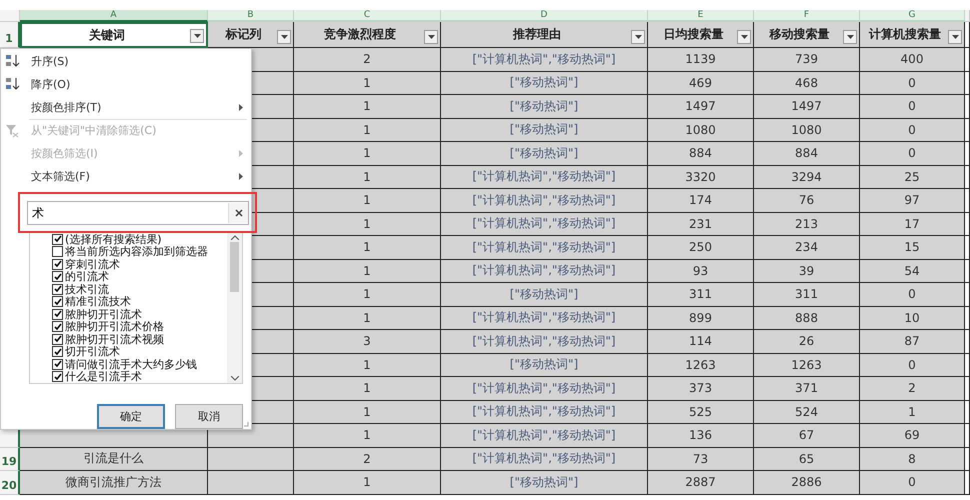 Image resolution: width=970 pixels, height=500 pixels. What do you see at coordinates (209, 417) in the screenshot?
I see `dialog-button: 取消` at bounding box center [209, 417].